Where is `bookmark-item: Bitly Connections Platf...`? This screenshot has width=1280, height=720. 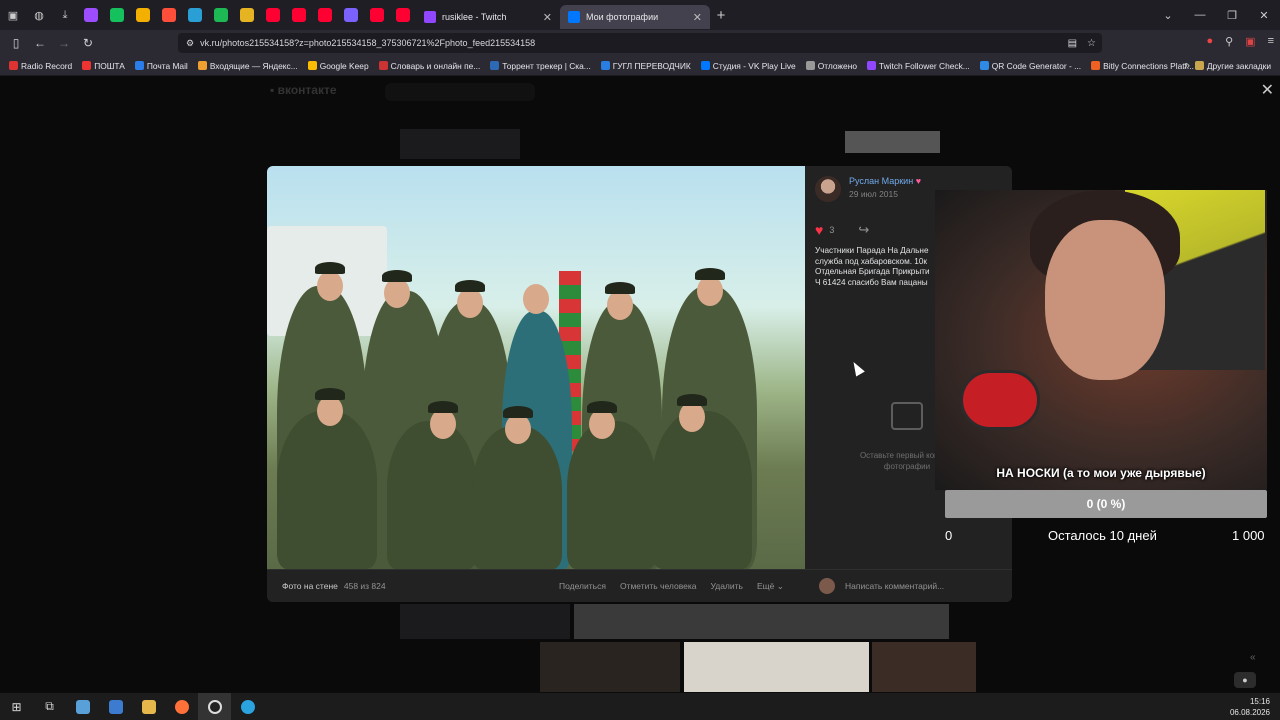 bookmark-item: Bitly Connections Platf... is located at coordinates (1142, 66).